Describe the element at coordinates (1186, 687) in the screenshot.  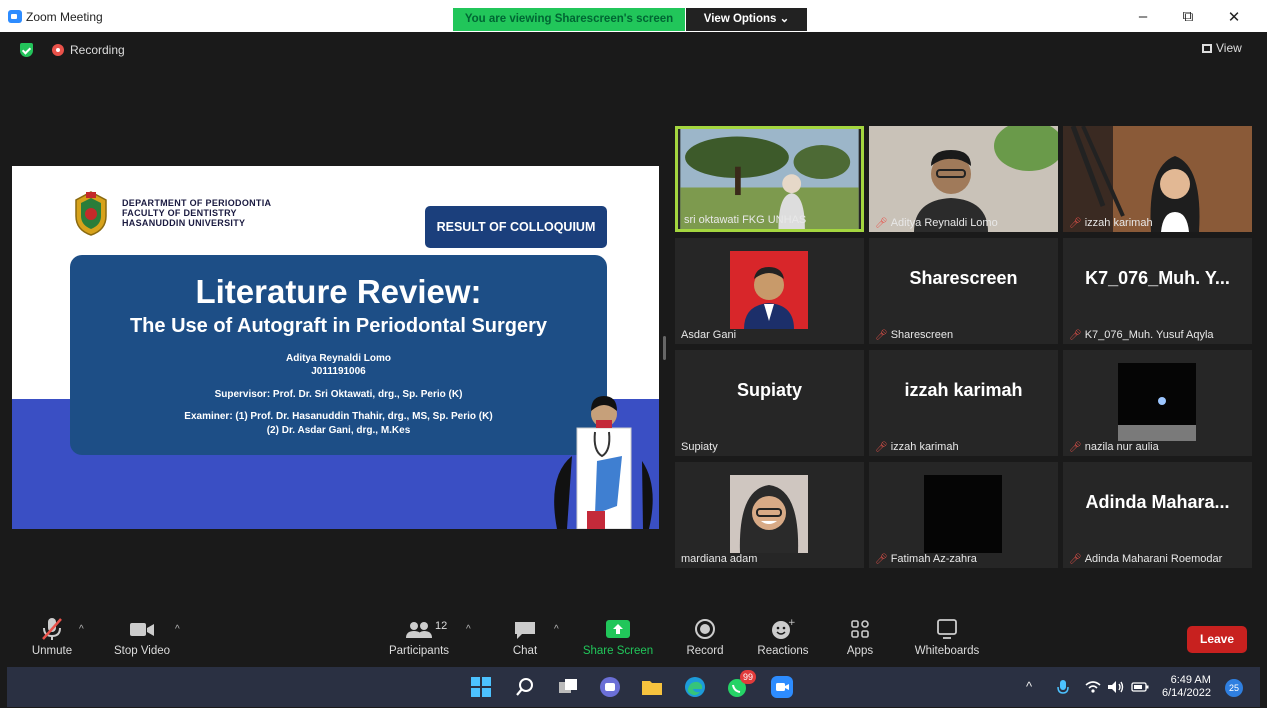
I see `taskbar-clock: 6:49 AM 6/14/2022` at that location.